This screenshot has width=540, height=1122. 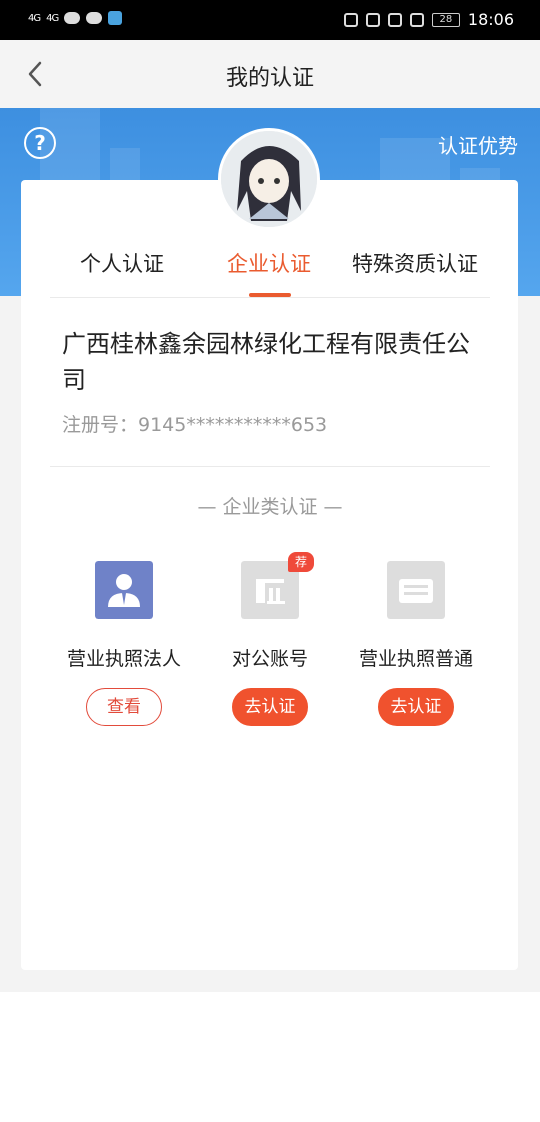 What do you see at coordinates (490, 19) in the screenshot?
I see `clock: 18:06` at bounding box center [490, 19].